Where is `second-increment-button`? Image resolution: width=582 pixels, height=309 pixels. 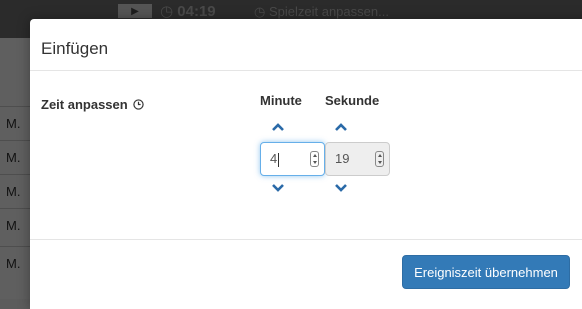
second-increment-button is located at coordinates (341, 127).